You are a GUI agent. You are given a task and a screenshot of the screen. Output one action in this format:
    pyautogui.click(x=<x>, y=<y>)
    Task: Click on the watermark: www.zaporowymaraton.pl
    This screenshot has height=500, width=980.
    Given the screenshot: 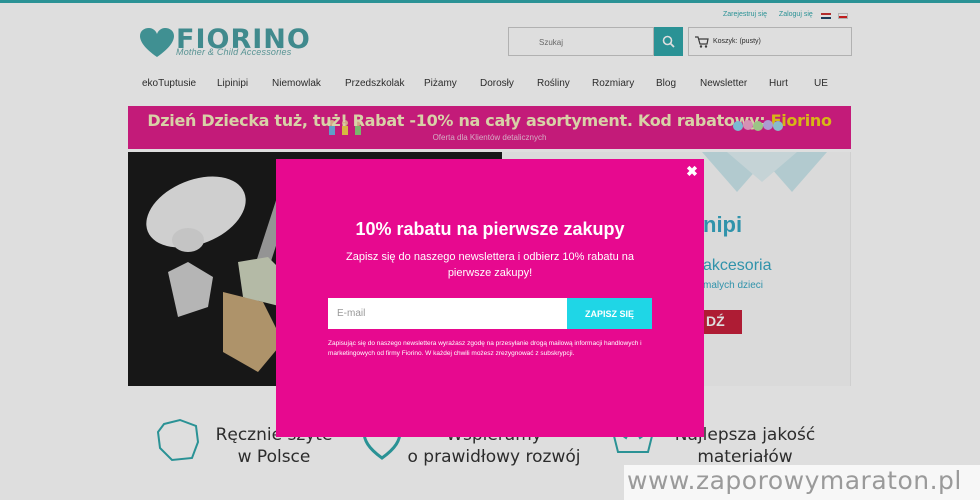 What is the action you would take?
    pyautogui.click(x=802, y=482)
    